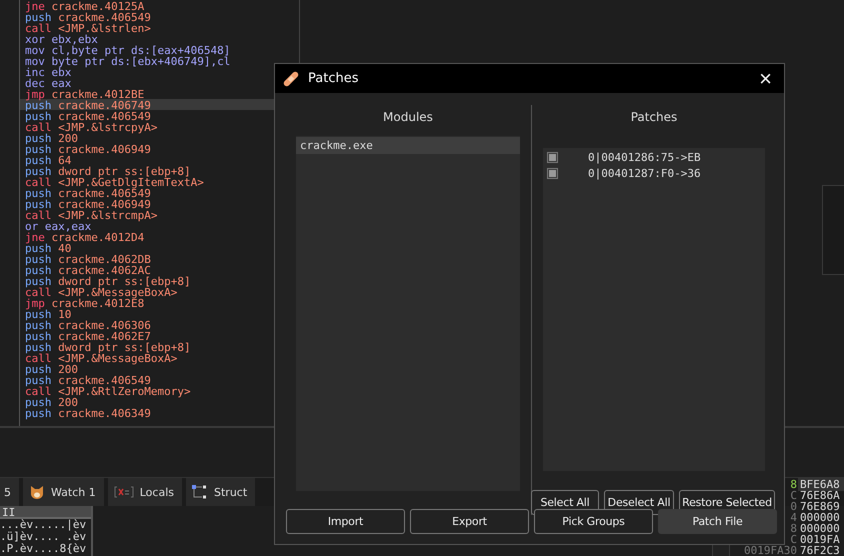 This screenshot has height=556, width=844. I want to click on stack-value: 76F2C3, so click(820, 550).